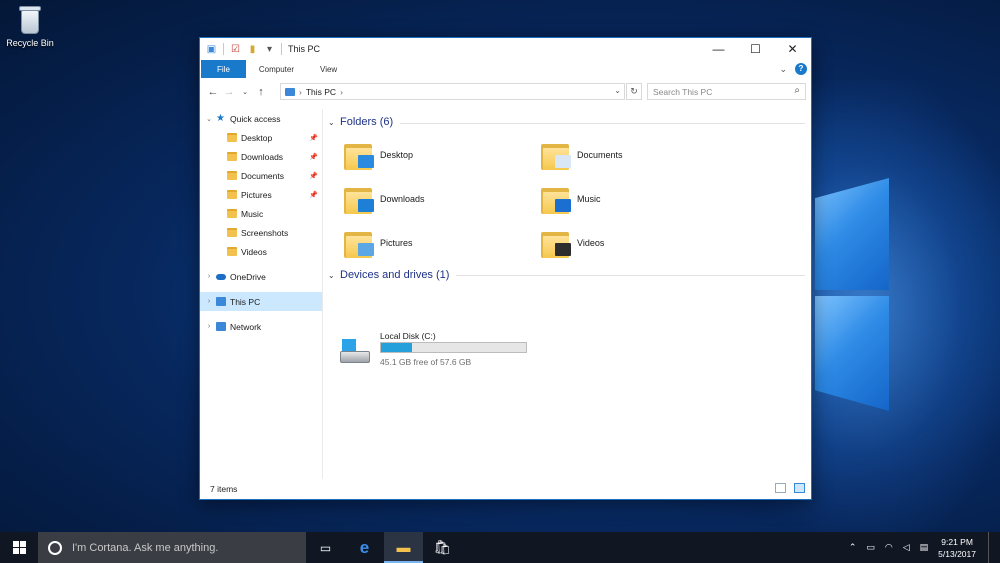 This screenshot has height=563, width=1000. What do you see at coordinates (402, 199) in the screenshot?
I see `folder-label: Downloads` at bounding box center [402, 199].